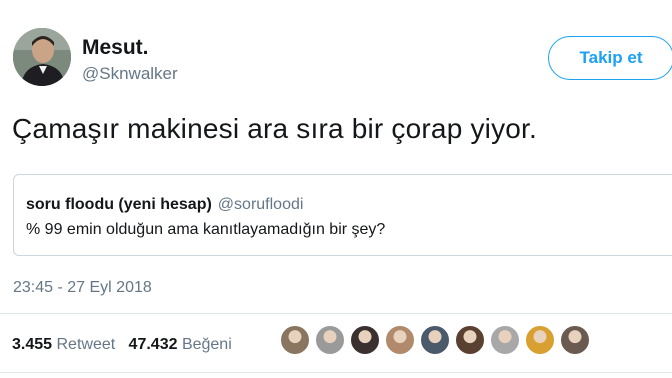  I want to click on author-avatar, so click(42, 57).